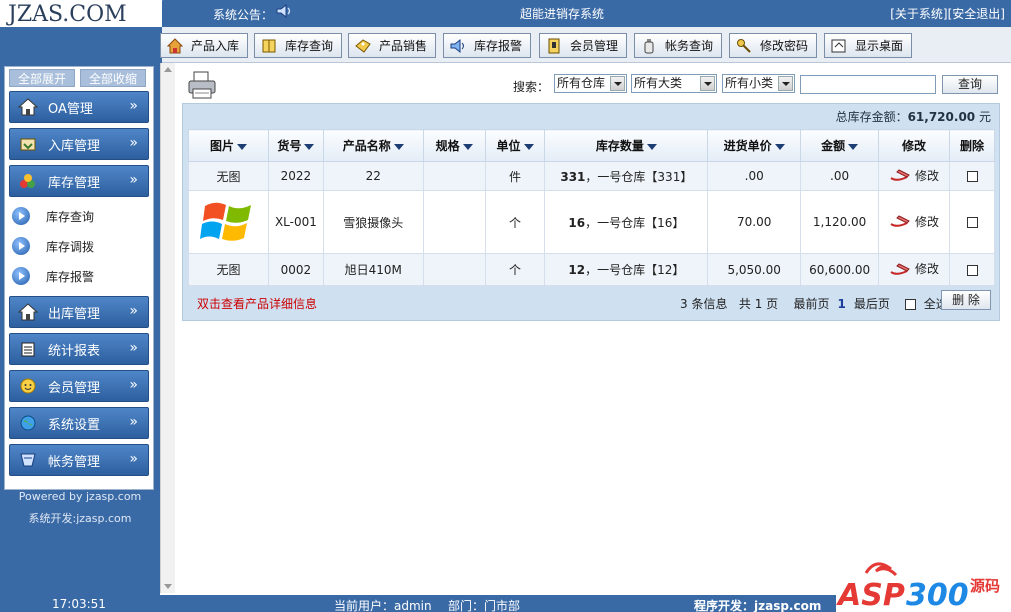 The height and width of the screenshot is (612, 1011). Describe the element at coordinates (758, 83) in the screenshot. I see `subcategory-select: 所有小类` at that location.